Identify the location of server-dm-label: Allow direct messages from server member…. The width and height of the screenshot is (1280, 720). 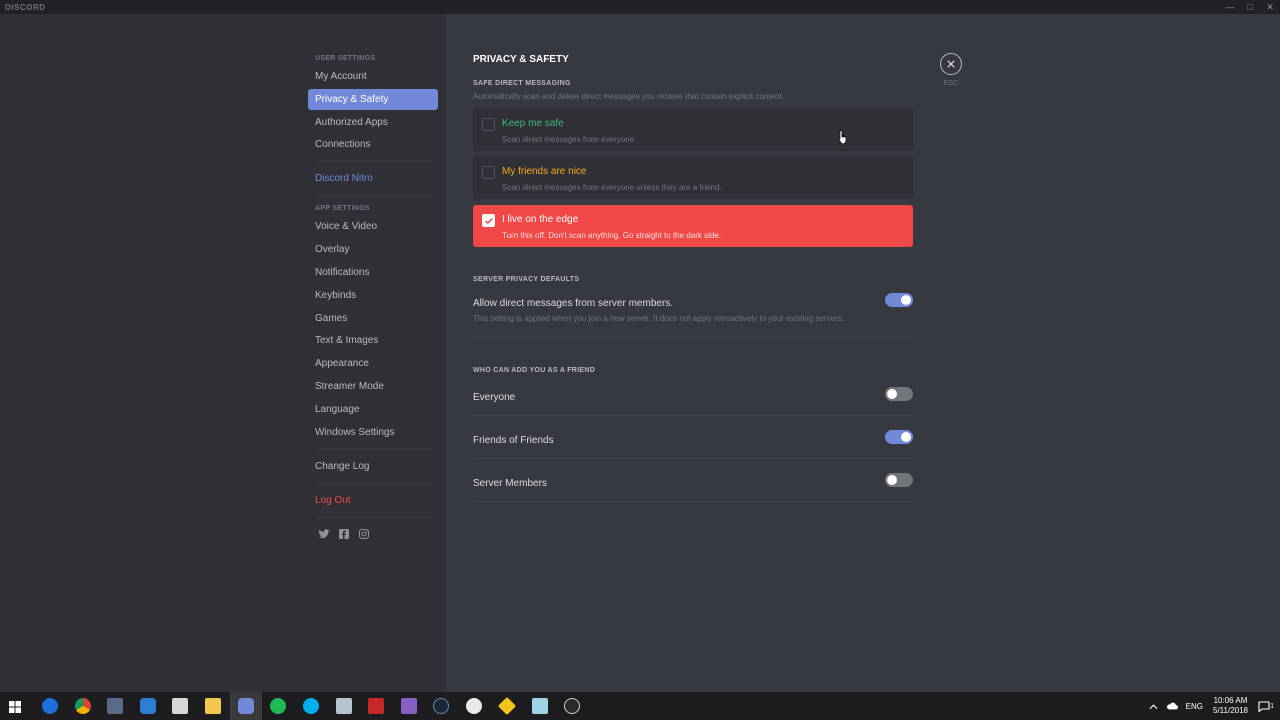
(573, 303).